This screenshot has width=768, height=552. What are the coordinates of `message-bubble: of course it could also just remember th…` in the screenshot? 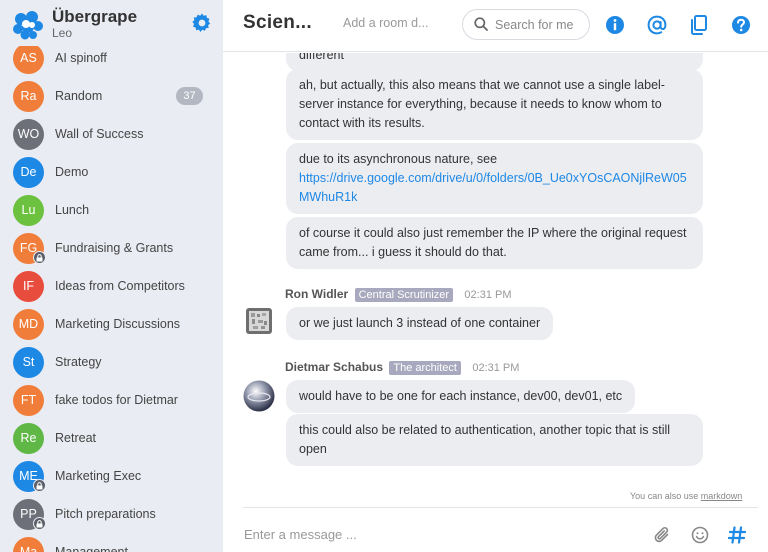 It's located at (494, 243).